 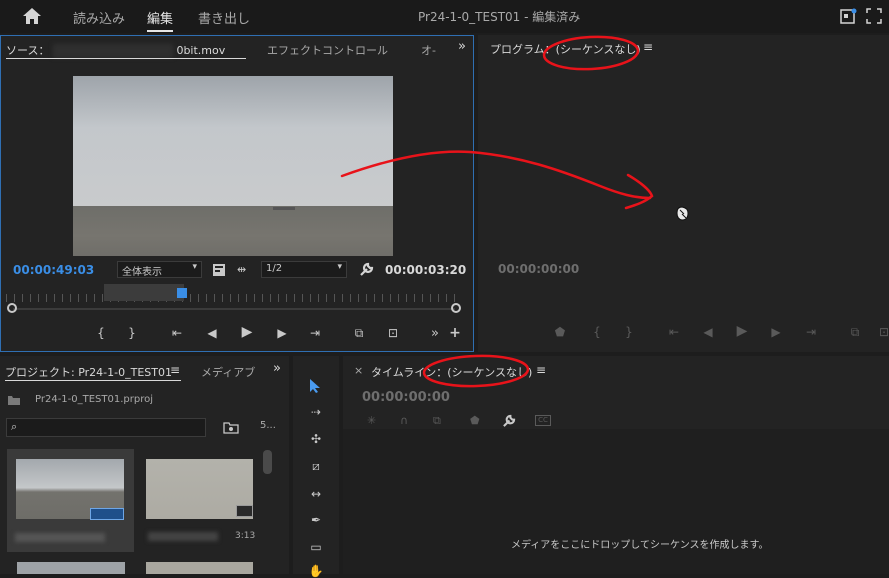 What do you see at coordinates (228, 372) in the screenshot?
I see `media-browser-tab: メディアブ` at bounding box center [228, 372].